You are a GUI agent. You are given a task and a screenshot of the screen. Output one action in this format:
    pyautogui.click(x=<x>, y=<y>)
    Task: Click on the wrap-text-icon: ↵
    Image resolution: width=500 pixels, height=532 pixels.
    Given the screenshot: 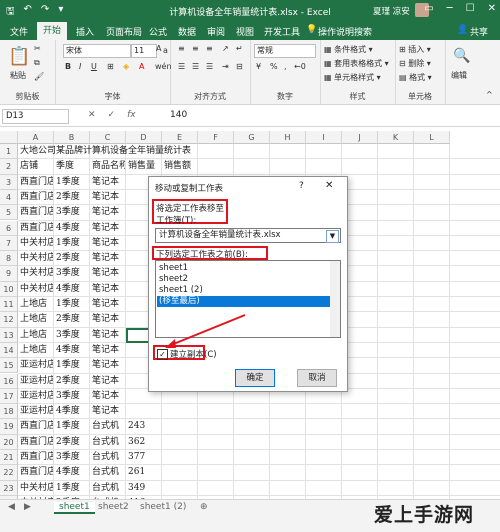 What is the action you would take?
    pyautogui.click(x=239, y=48)
    